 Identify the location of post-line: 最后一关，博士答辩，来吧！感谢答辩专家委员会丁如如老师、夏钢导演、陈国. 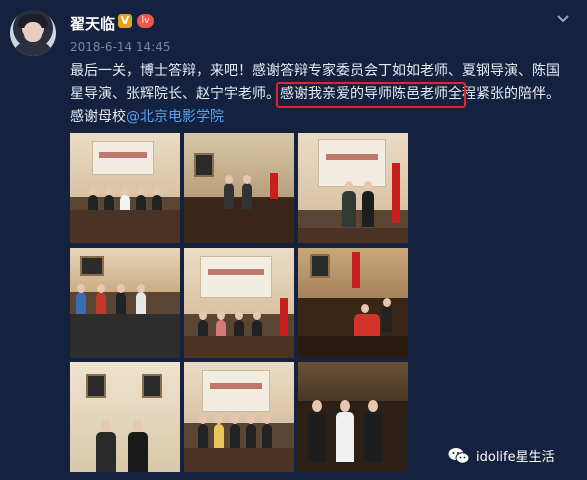
(315, 71).